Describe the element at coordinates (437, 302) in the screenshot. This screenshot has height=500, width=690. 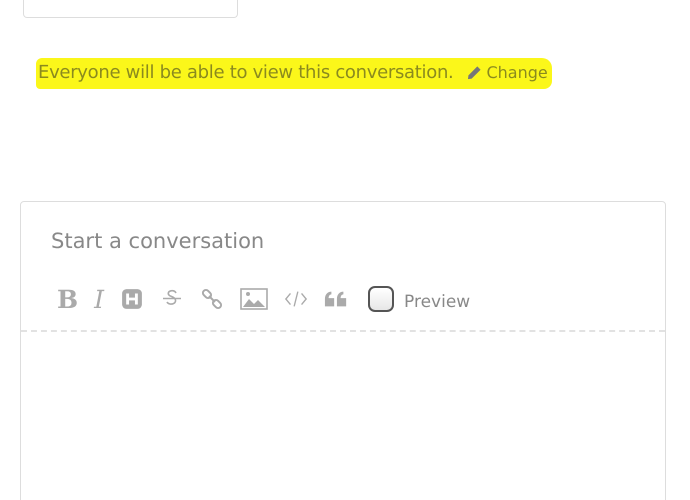
I see `preview-label: Preview` at that location.